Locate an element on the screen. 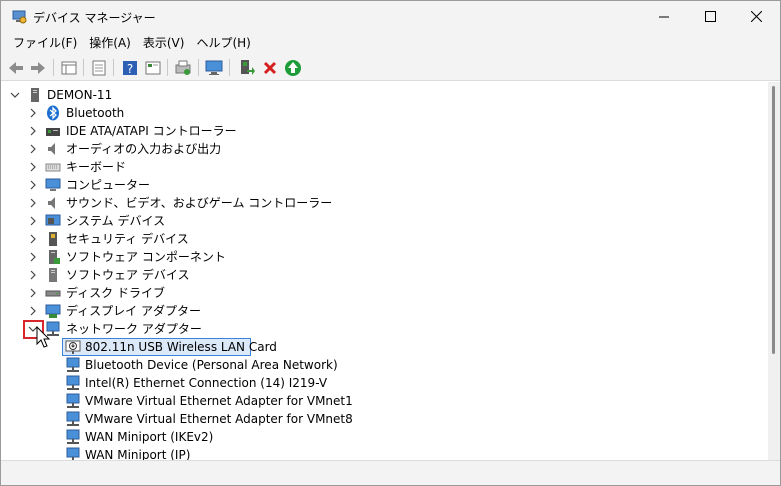 The width and height of the screenshot is (781, 486). tree-category-system-devices: システム デバイス is located at coordinates (381, 221).